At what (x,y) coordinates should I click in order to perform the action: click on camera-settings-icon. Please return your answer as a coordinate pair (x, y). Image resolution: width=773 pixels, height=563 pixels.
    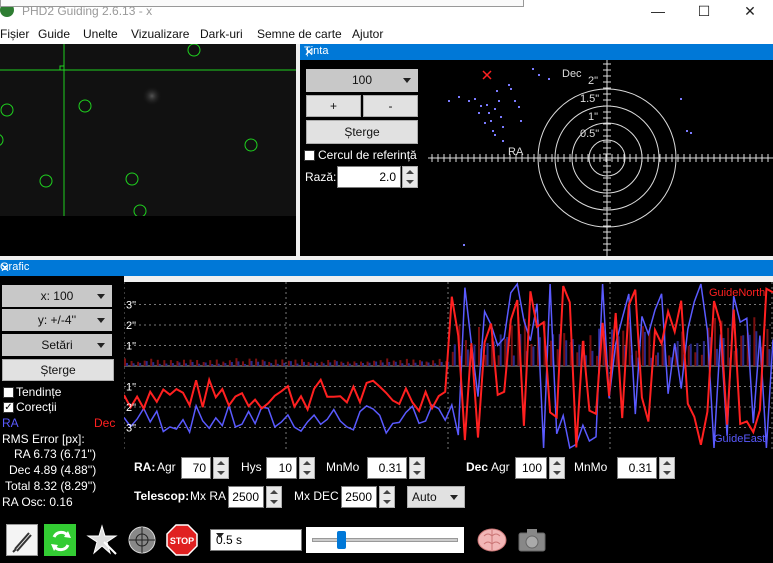
    Looking at the image, I should click on (532, 540).